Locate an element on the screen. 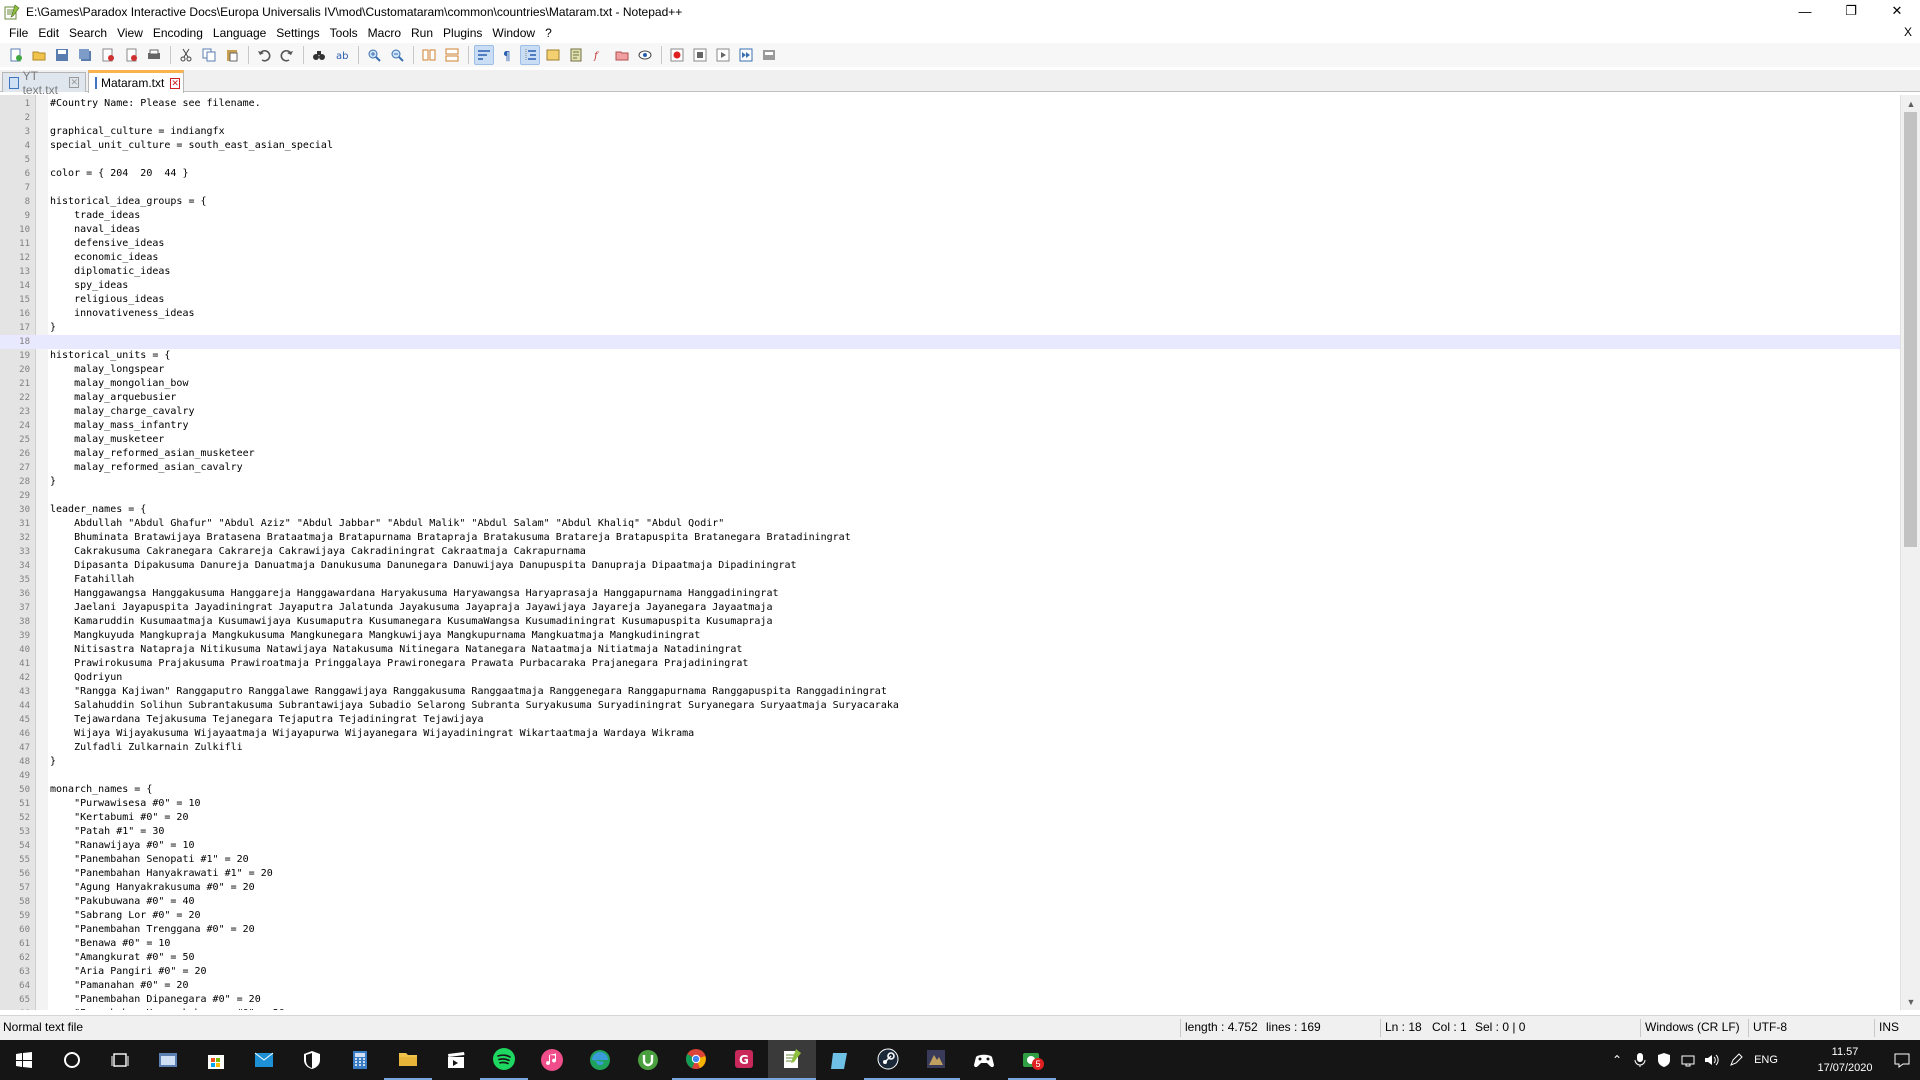 The height and width of the screenshot is (1080, 1920). line-text: } is located at coordinates (53, 762).